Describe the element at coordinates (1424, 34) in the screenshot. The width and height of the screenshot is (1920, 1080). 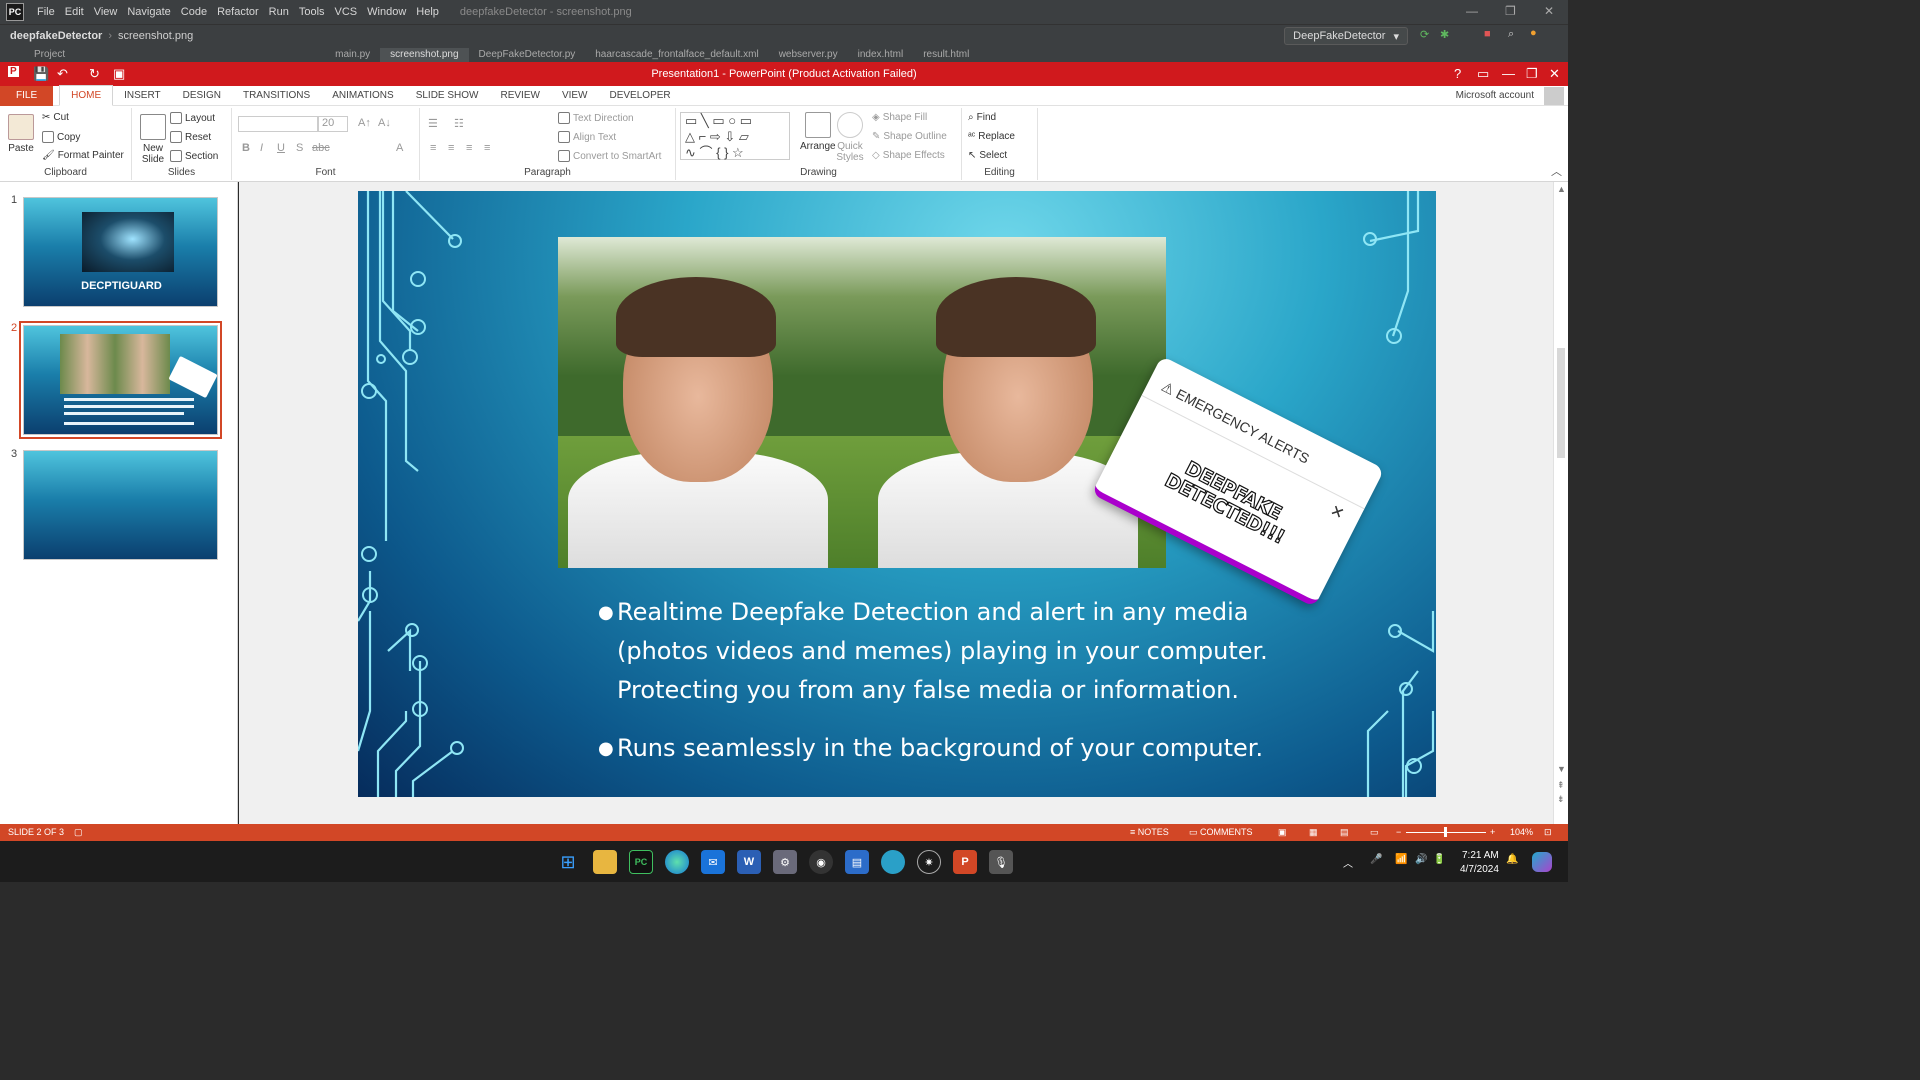
I see `run-icon: ⟳` at that location.